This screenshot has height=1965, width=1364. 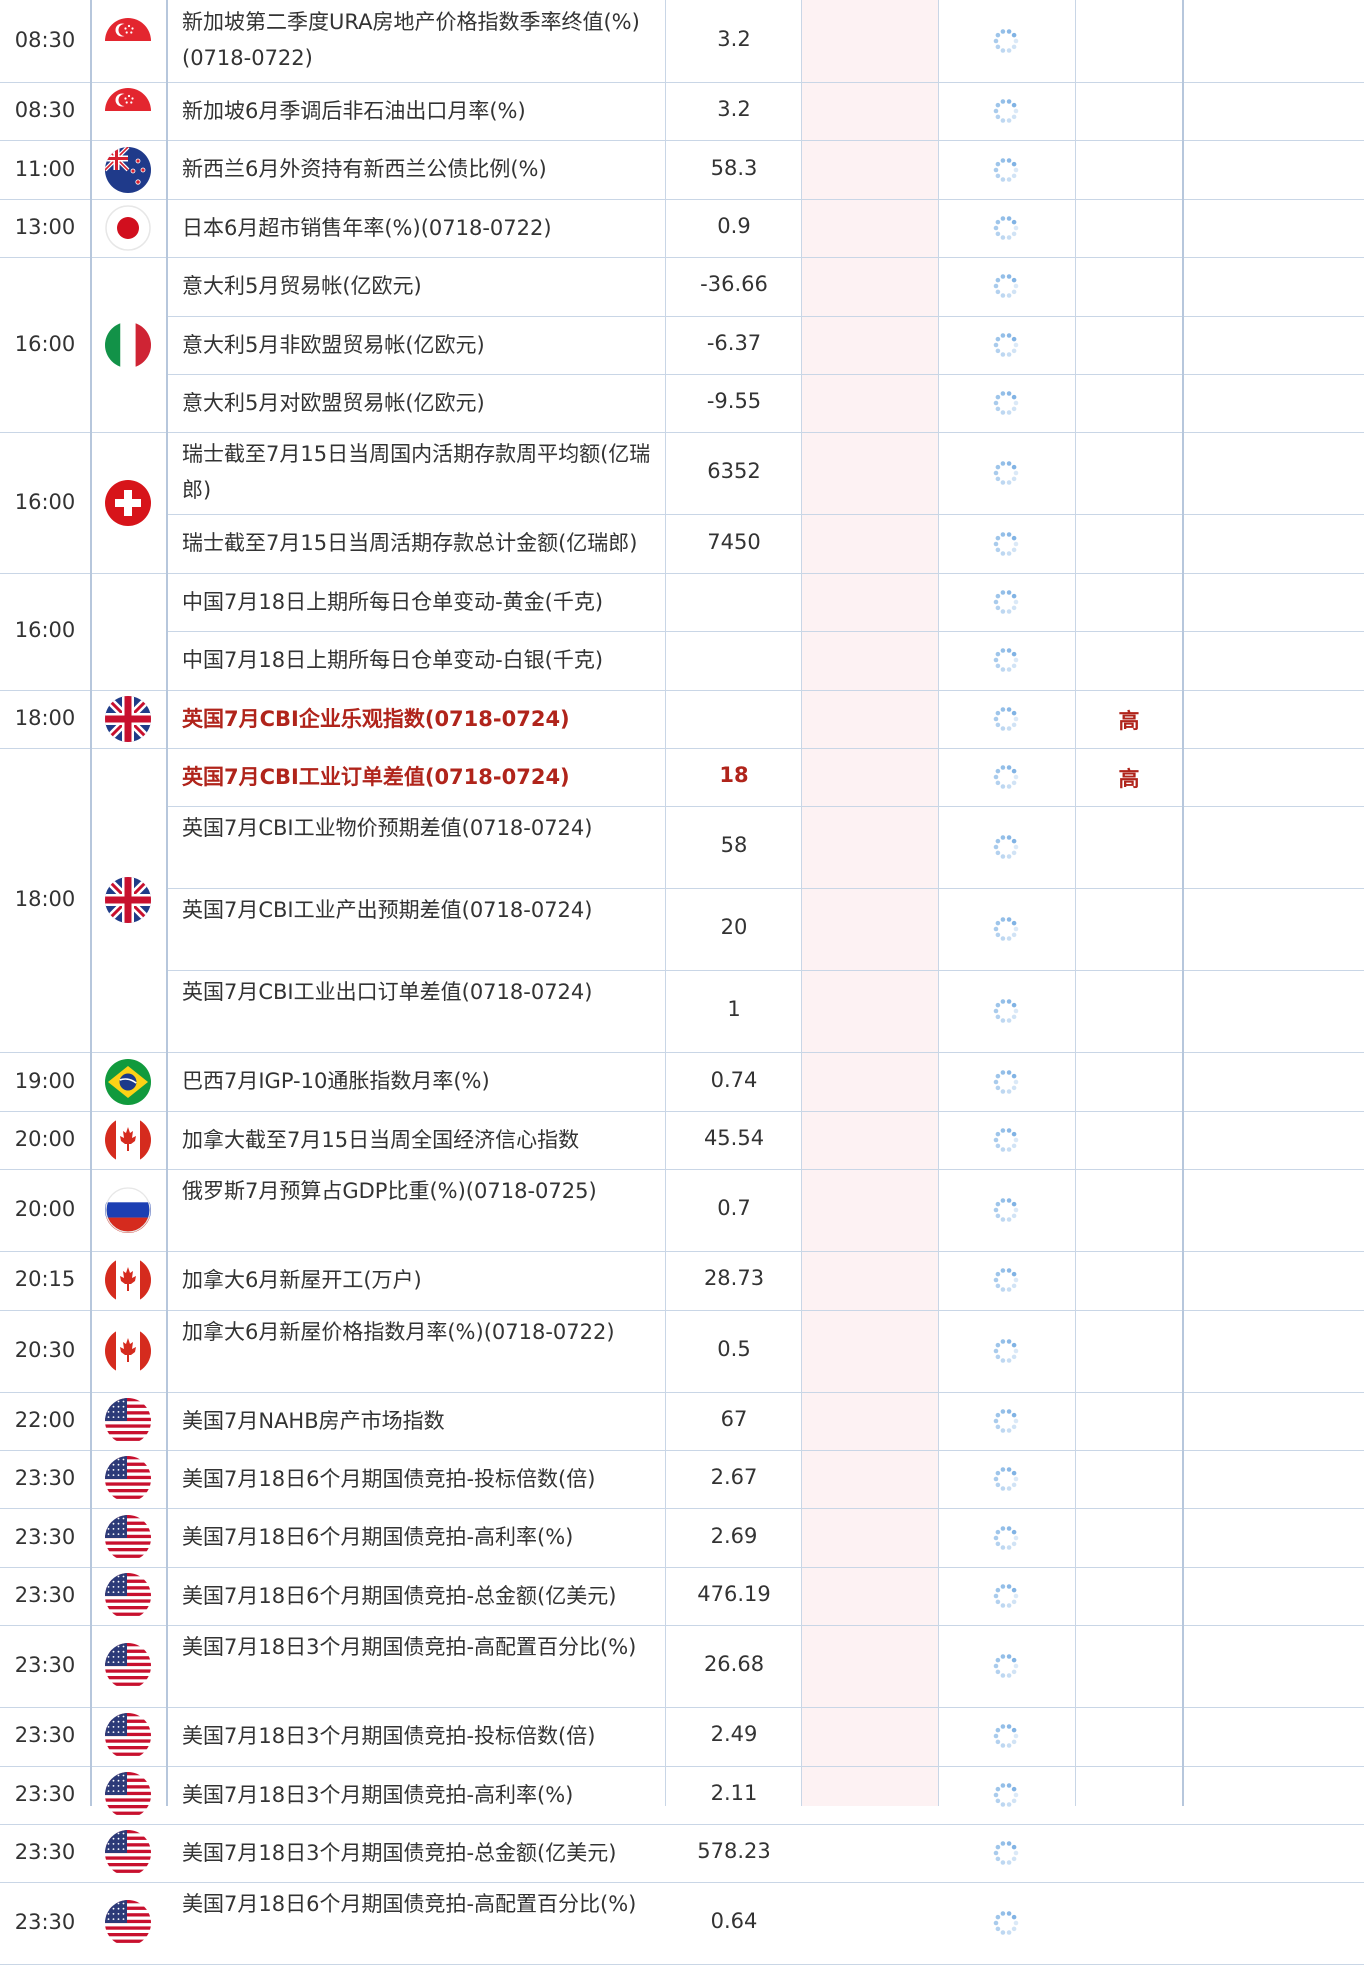 What do you see at coordinates (421, 660) in the screenshot?
I see `event-name: 中国7月18日上期所每日仓单变动-白银(千克)` at bounding box center [421, 660].